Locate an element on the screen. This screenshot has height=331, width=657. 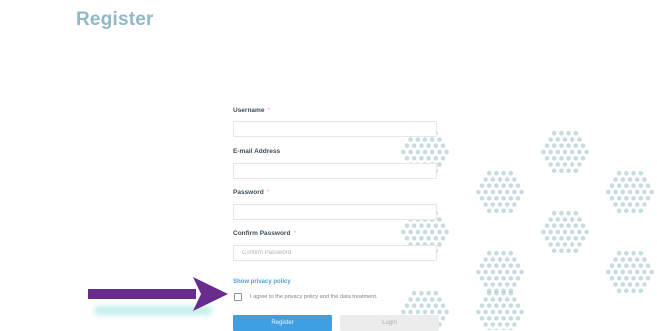
arrow-head is located at coordinates (210, 294).